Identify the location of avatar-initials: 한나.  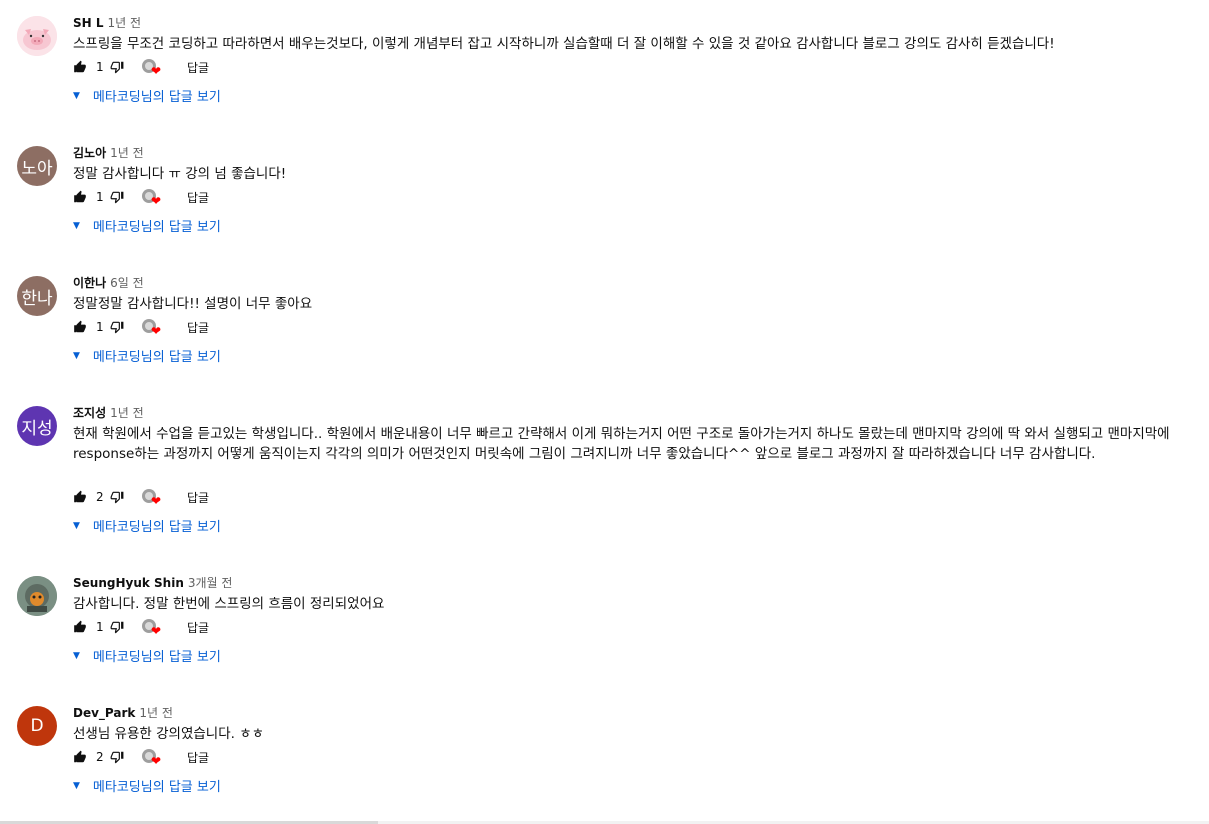
(37, 298).